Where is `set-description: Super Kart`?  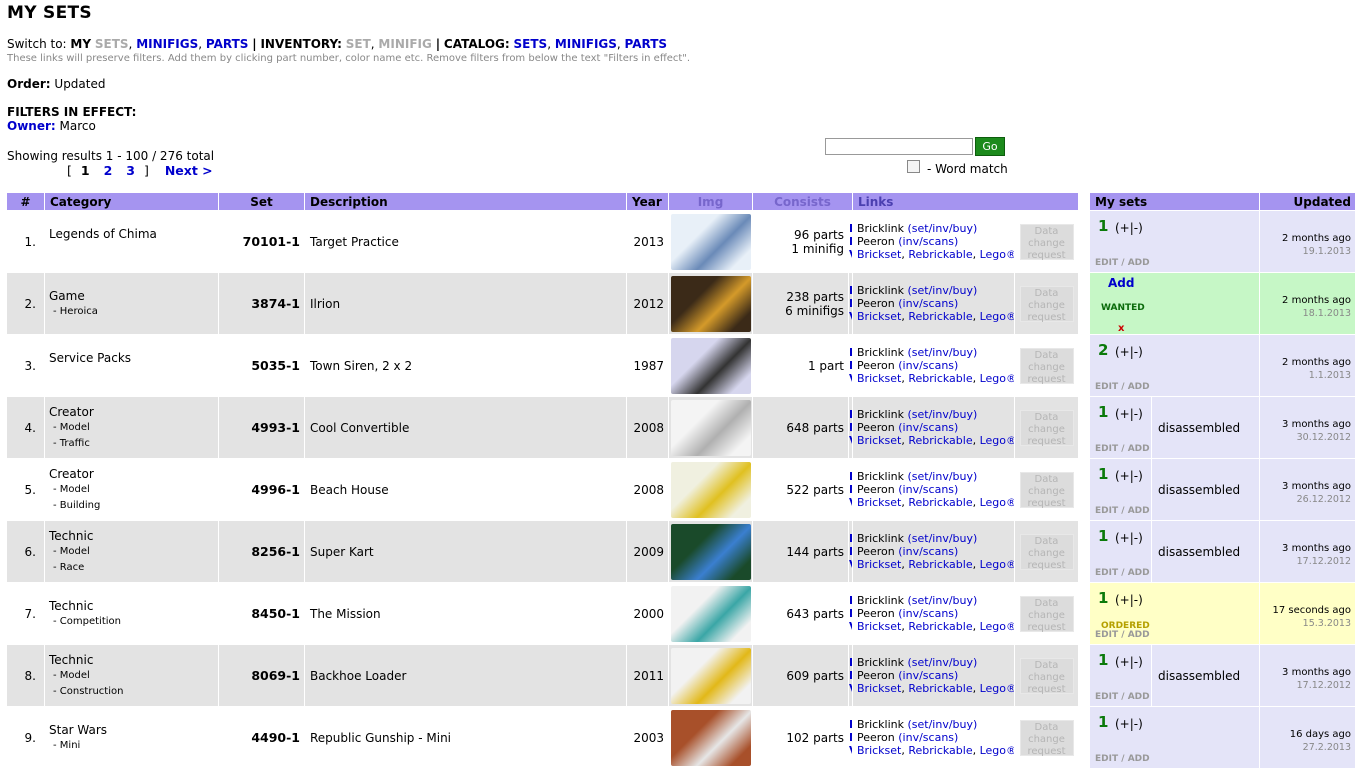
set-description: Super Kart is located at coordinates (465, 551).